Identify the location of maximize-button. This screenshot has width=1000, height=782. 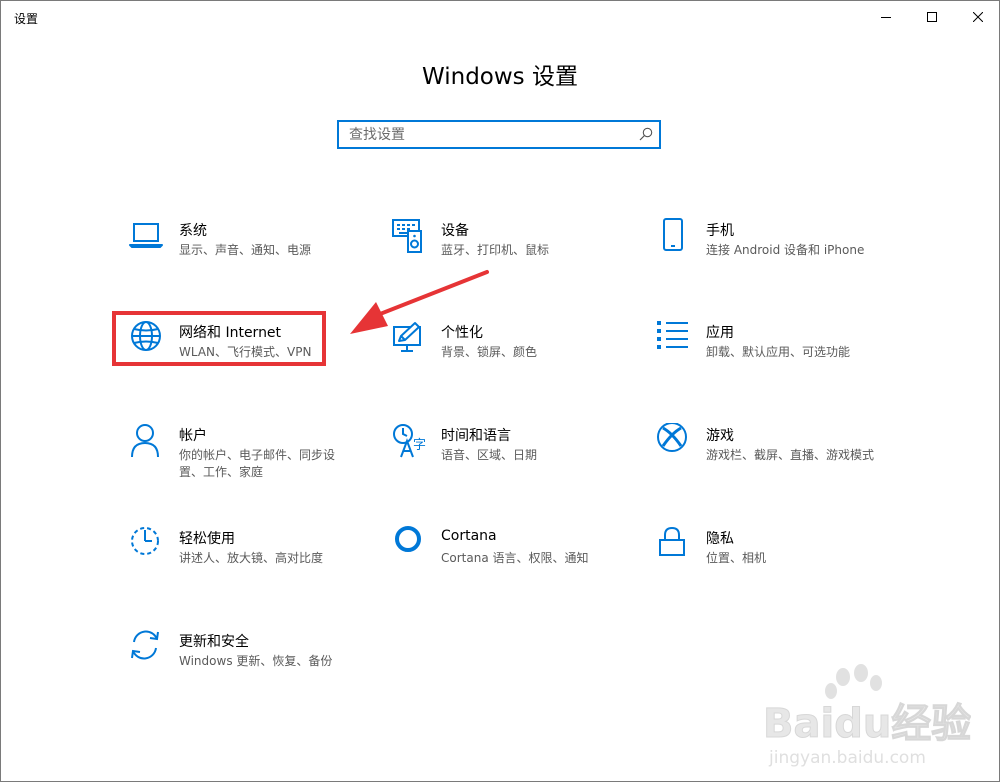
(932, 17).